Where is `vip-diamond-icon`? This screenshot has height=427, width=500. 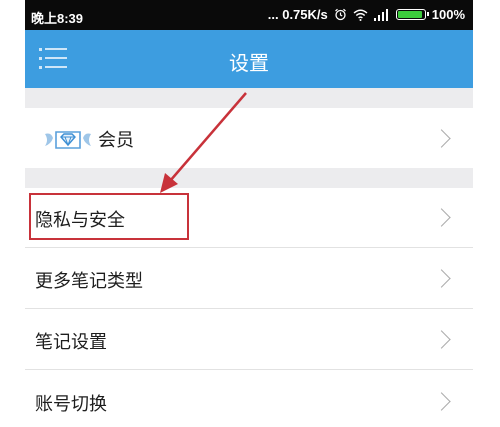
vip-diamond-icon is located at coordinates (68, 140).